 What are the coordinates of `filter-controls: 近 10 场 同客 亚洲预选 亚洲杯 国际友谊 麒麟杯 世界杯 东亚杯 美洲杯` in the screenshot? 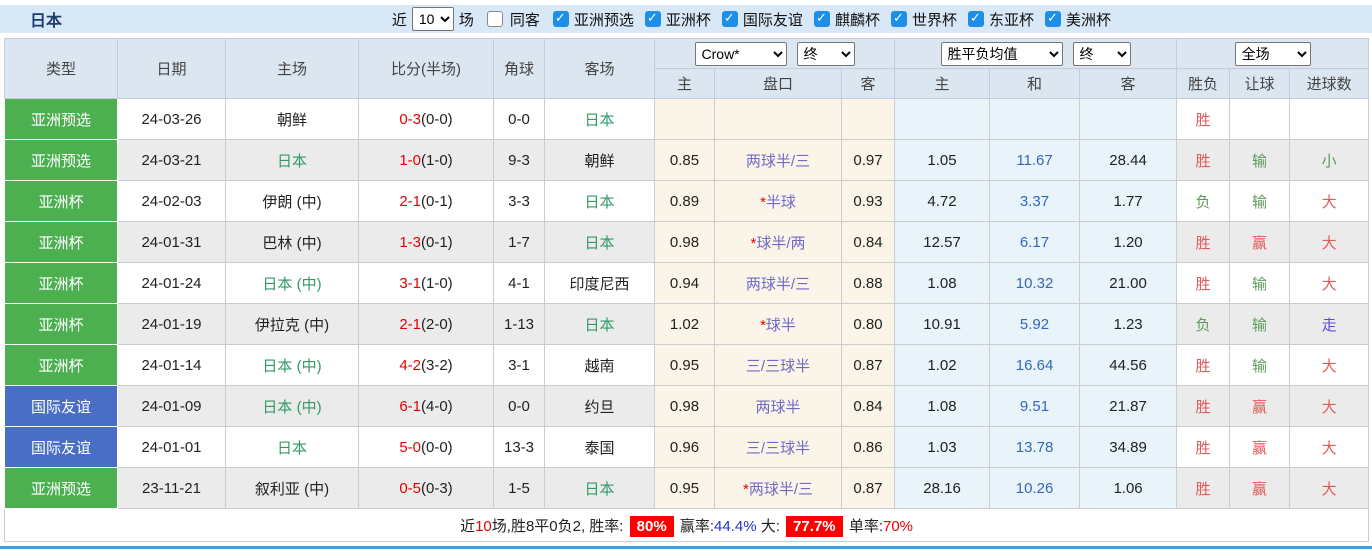 It's located at (751, 19).